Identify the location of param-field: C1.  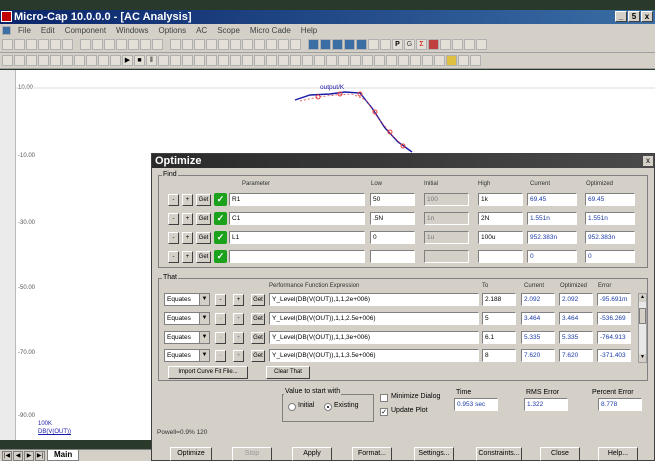
(297, 218).